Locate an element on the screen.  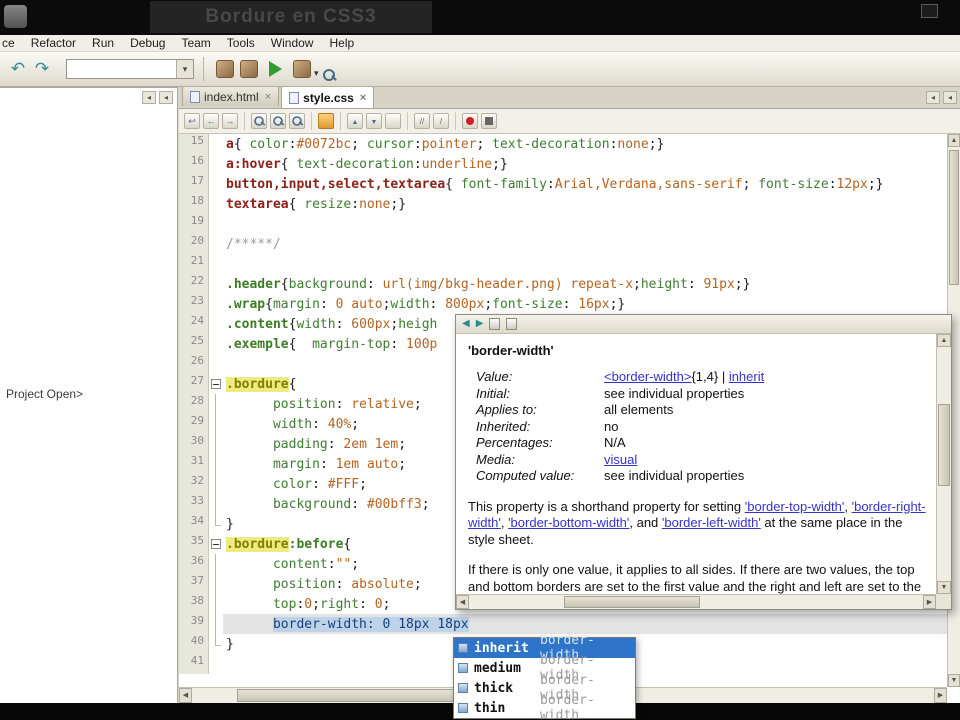
build-project-icon is located at coordinates (225, 69).